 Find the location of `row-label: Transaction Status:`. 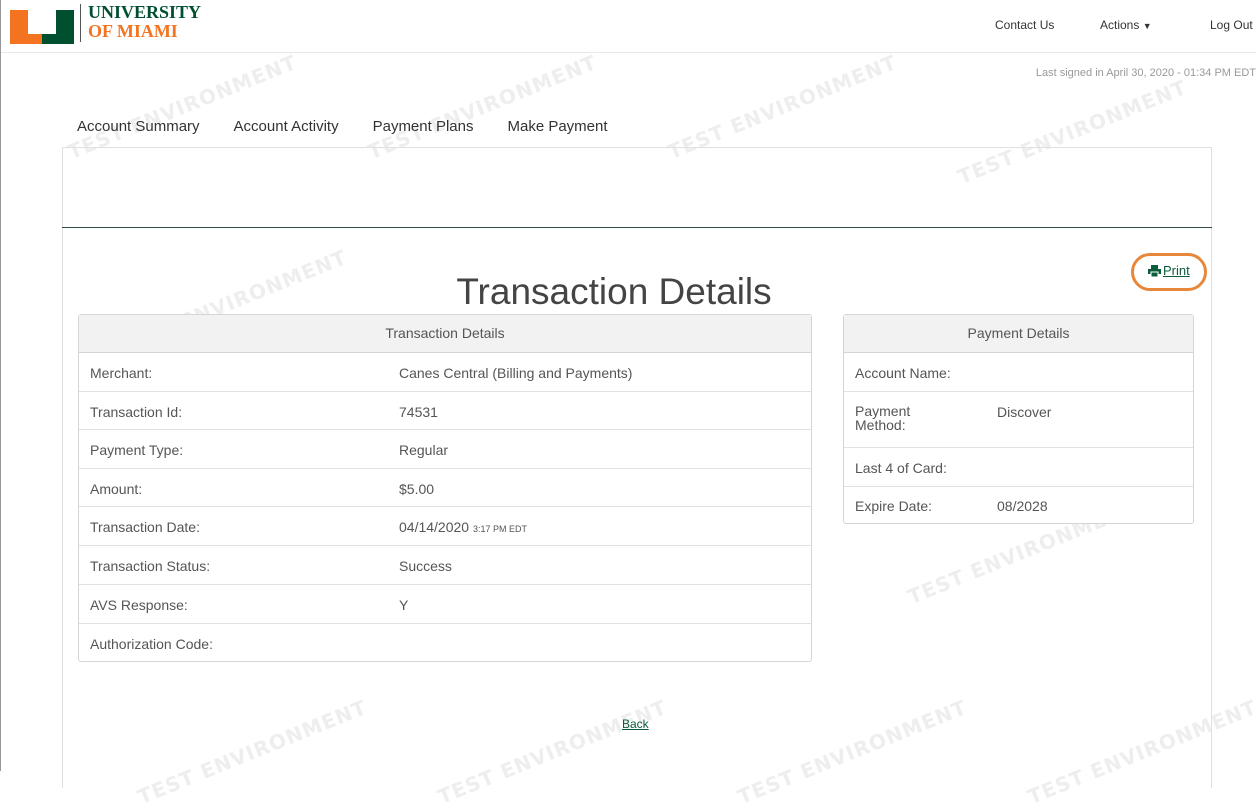

row-label: Transaction Status: is located at coordinates (150, 566).